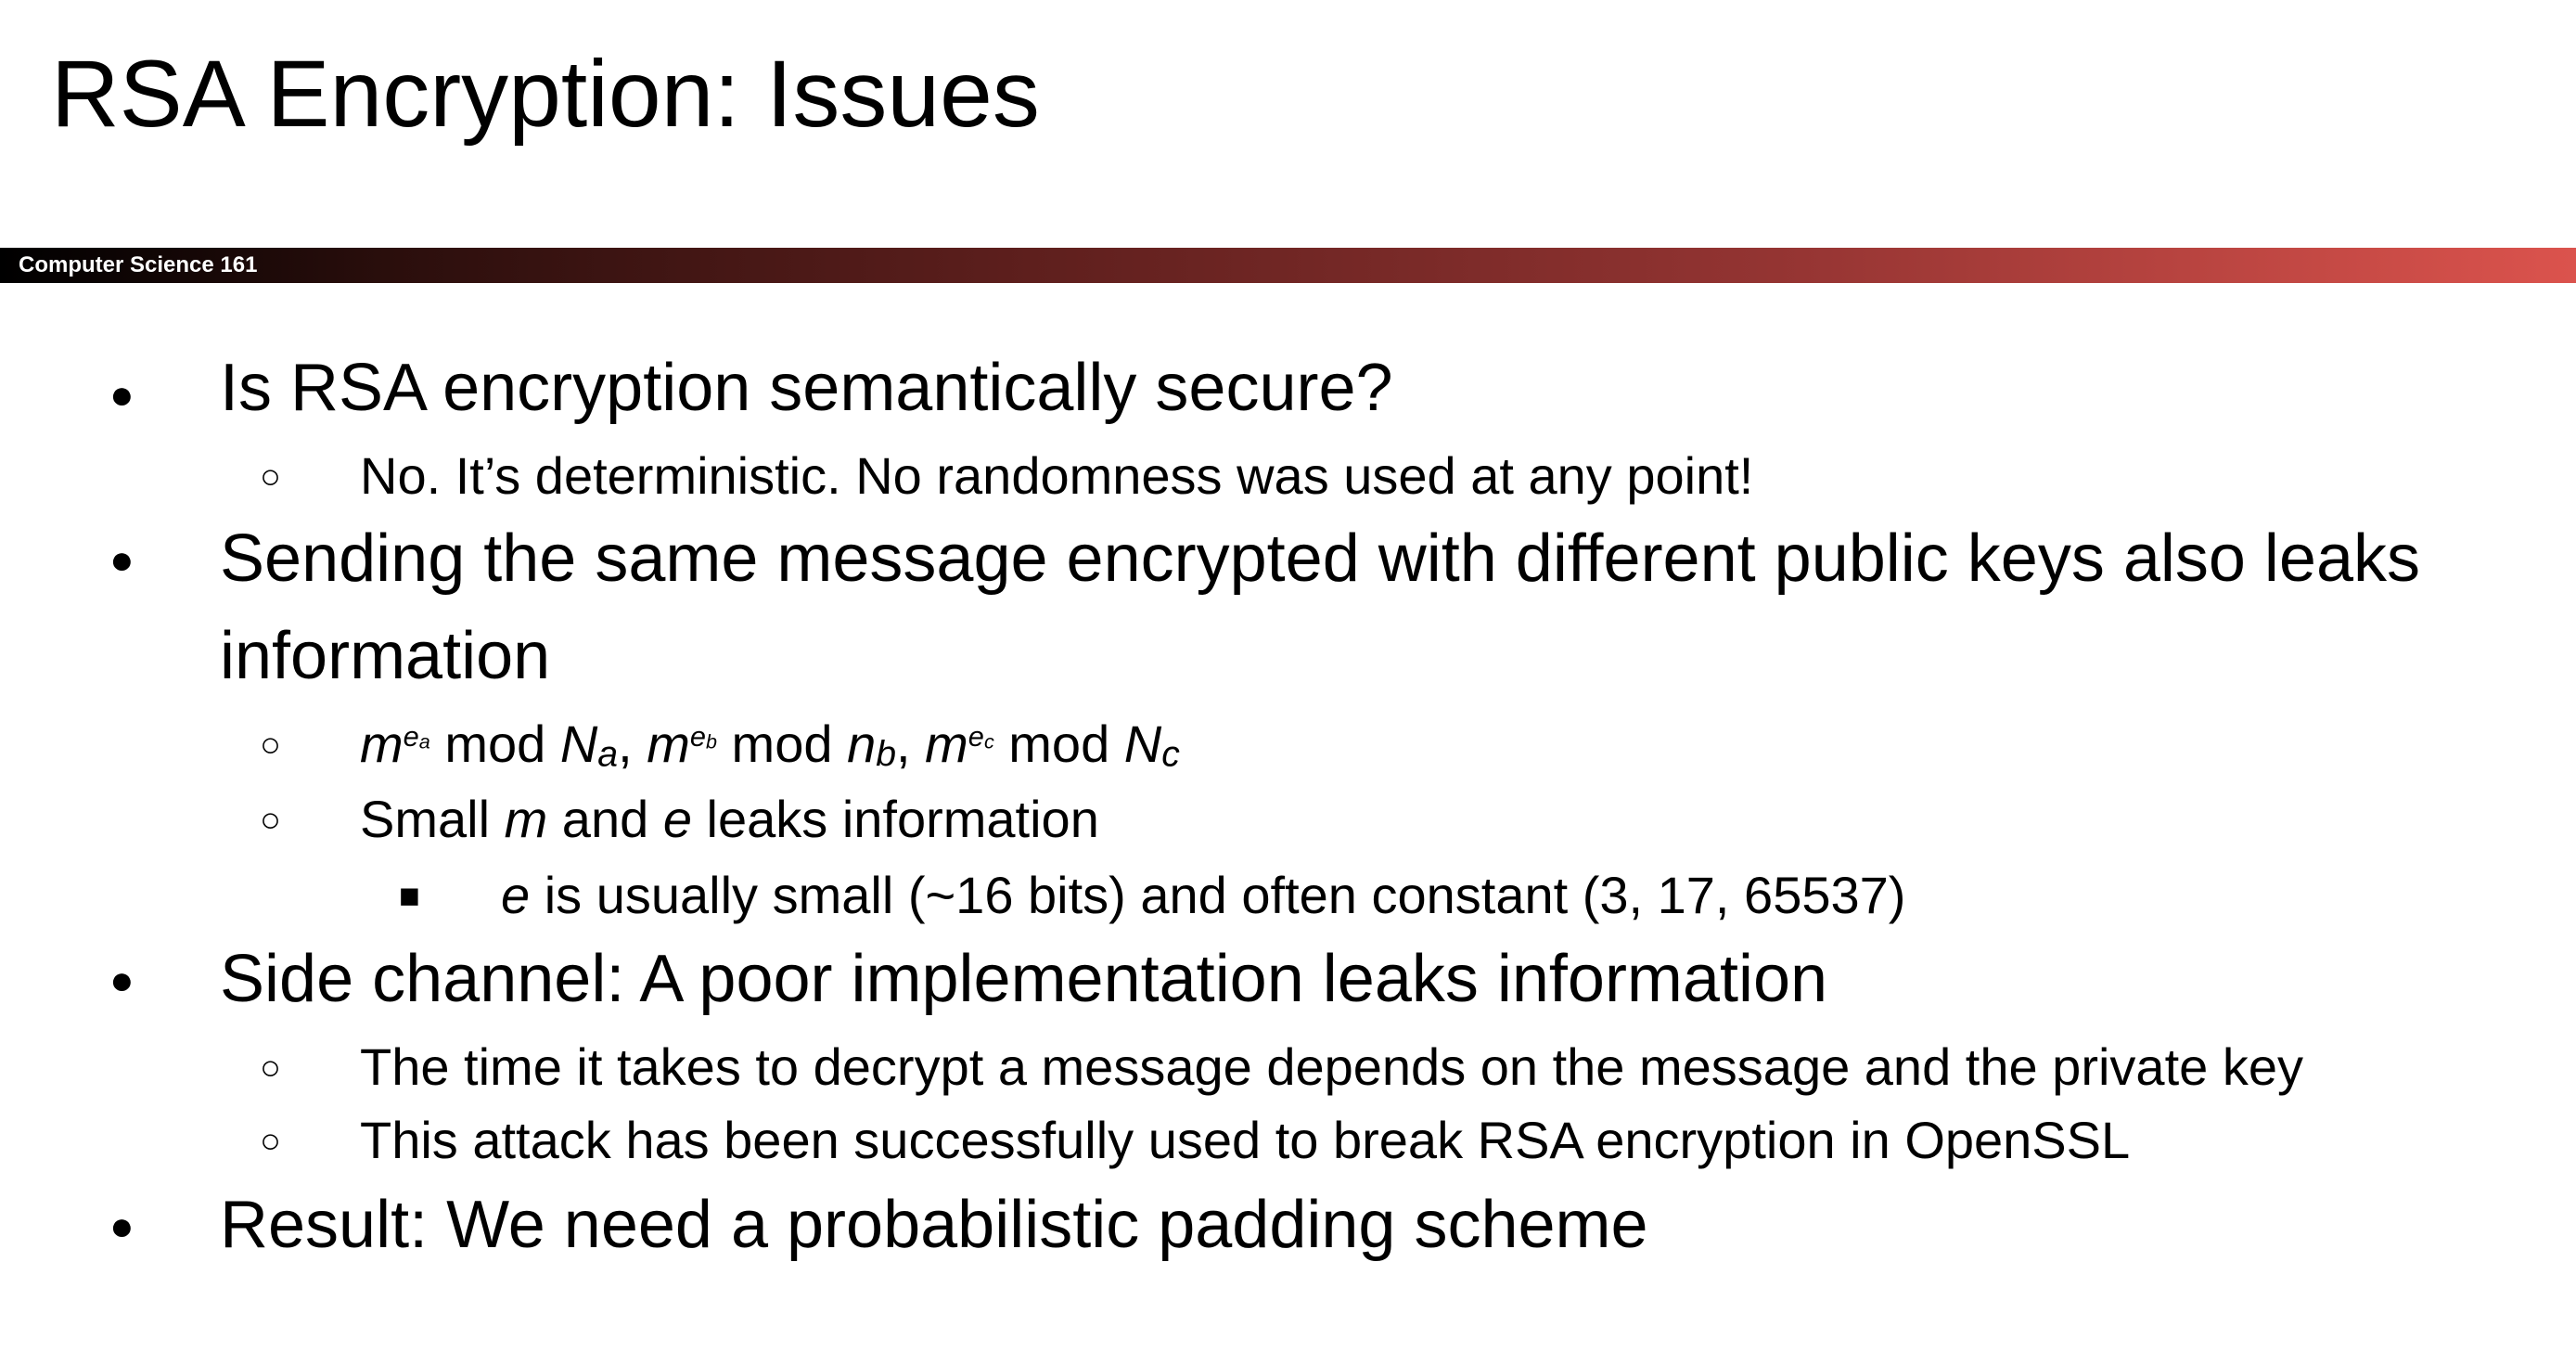 The image size is (2576, 1365). I want to click on sub-bullet-ciphertexts: mea mod Na, meb mod nb, mec mod Nc, so click(770, 745).